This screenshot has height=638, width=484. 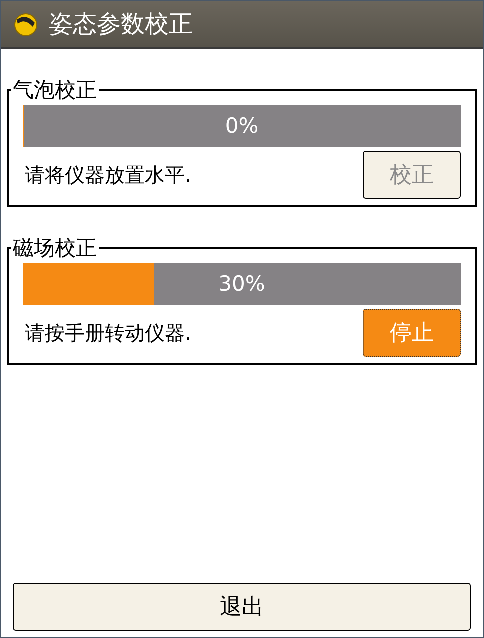 What do you see at coordinates (121, 24) in the screenshot?
I see `window-title: 姿态参数校正` at bounding box center [121, 24].